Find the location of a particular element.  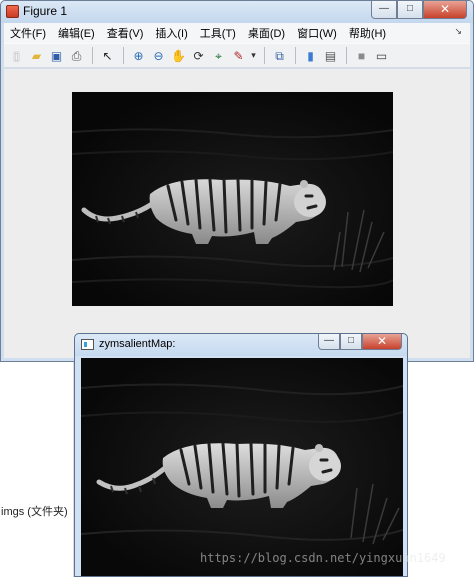

data-cursor-icon: ⌖ is located at coordinates (218, 55).